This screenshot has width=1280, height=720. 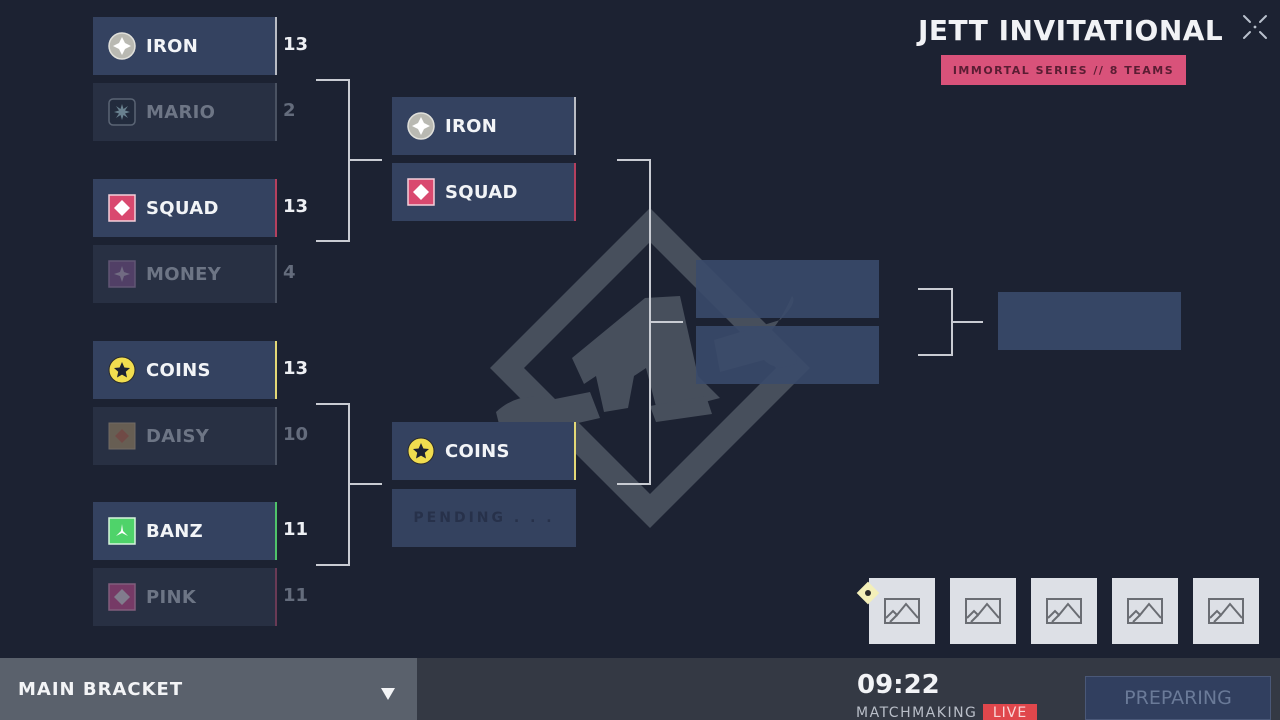 I want to click on pending-slot: PENDING . . ., so click(x=484, y=518).